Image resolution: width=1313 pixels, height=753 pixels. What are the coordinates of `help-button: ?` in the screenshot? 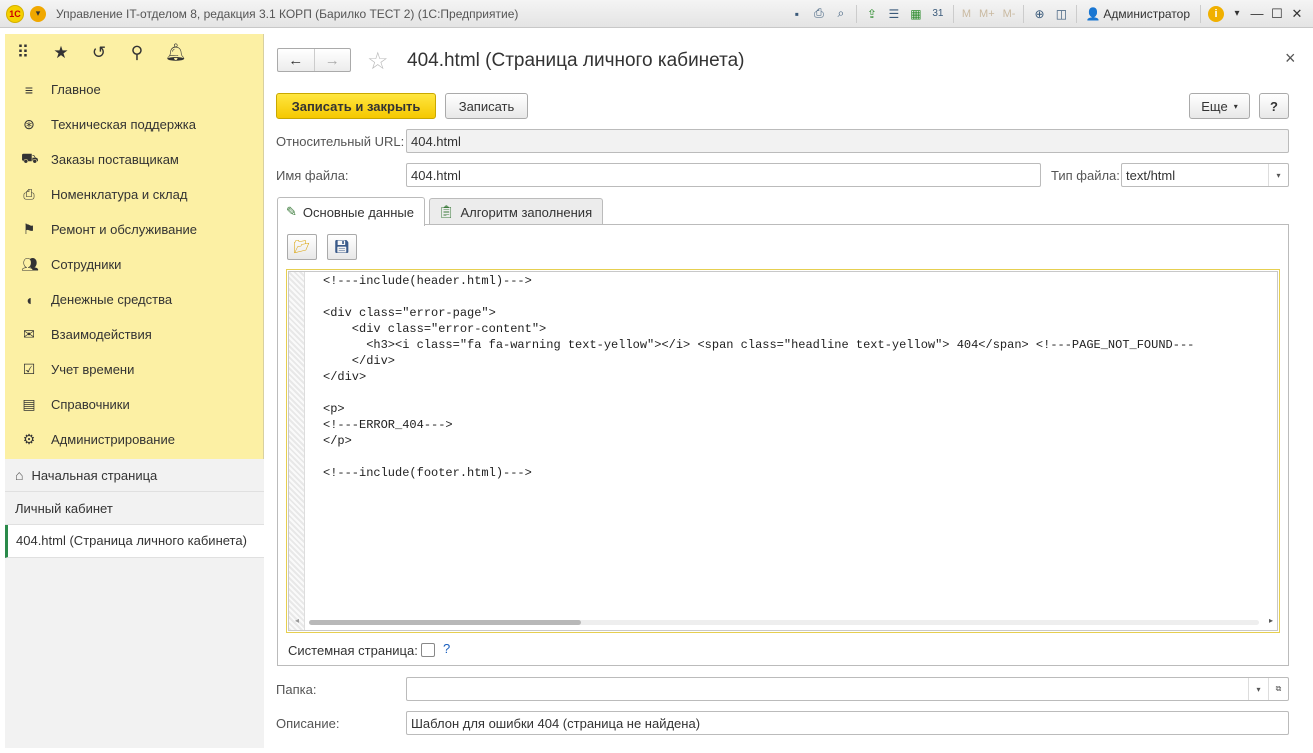 It's located at (1274, 106).